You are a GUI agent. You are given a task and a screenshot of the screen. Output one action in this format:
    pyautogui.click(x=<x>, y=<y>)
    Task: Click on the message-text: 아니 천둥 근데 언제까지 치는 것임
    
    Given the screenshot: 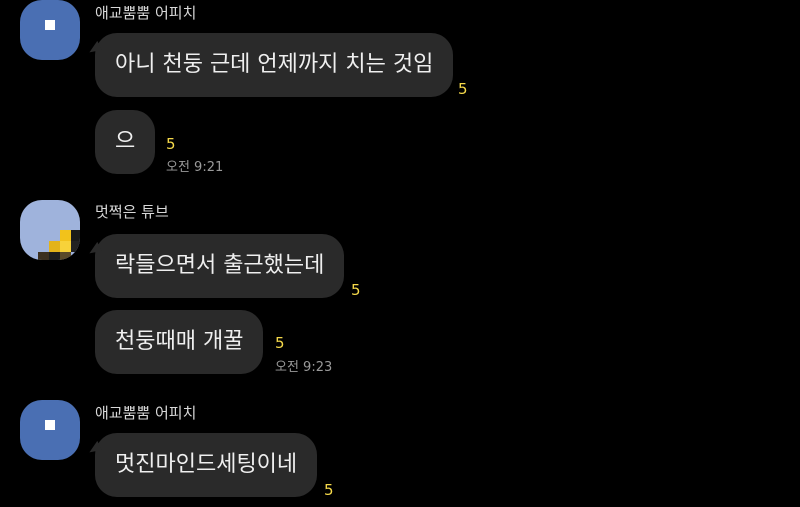 What is the action you would take?
    pyautogui.click(x=274, y=64)
    